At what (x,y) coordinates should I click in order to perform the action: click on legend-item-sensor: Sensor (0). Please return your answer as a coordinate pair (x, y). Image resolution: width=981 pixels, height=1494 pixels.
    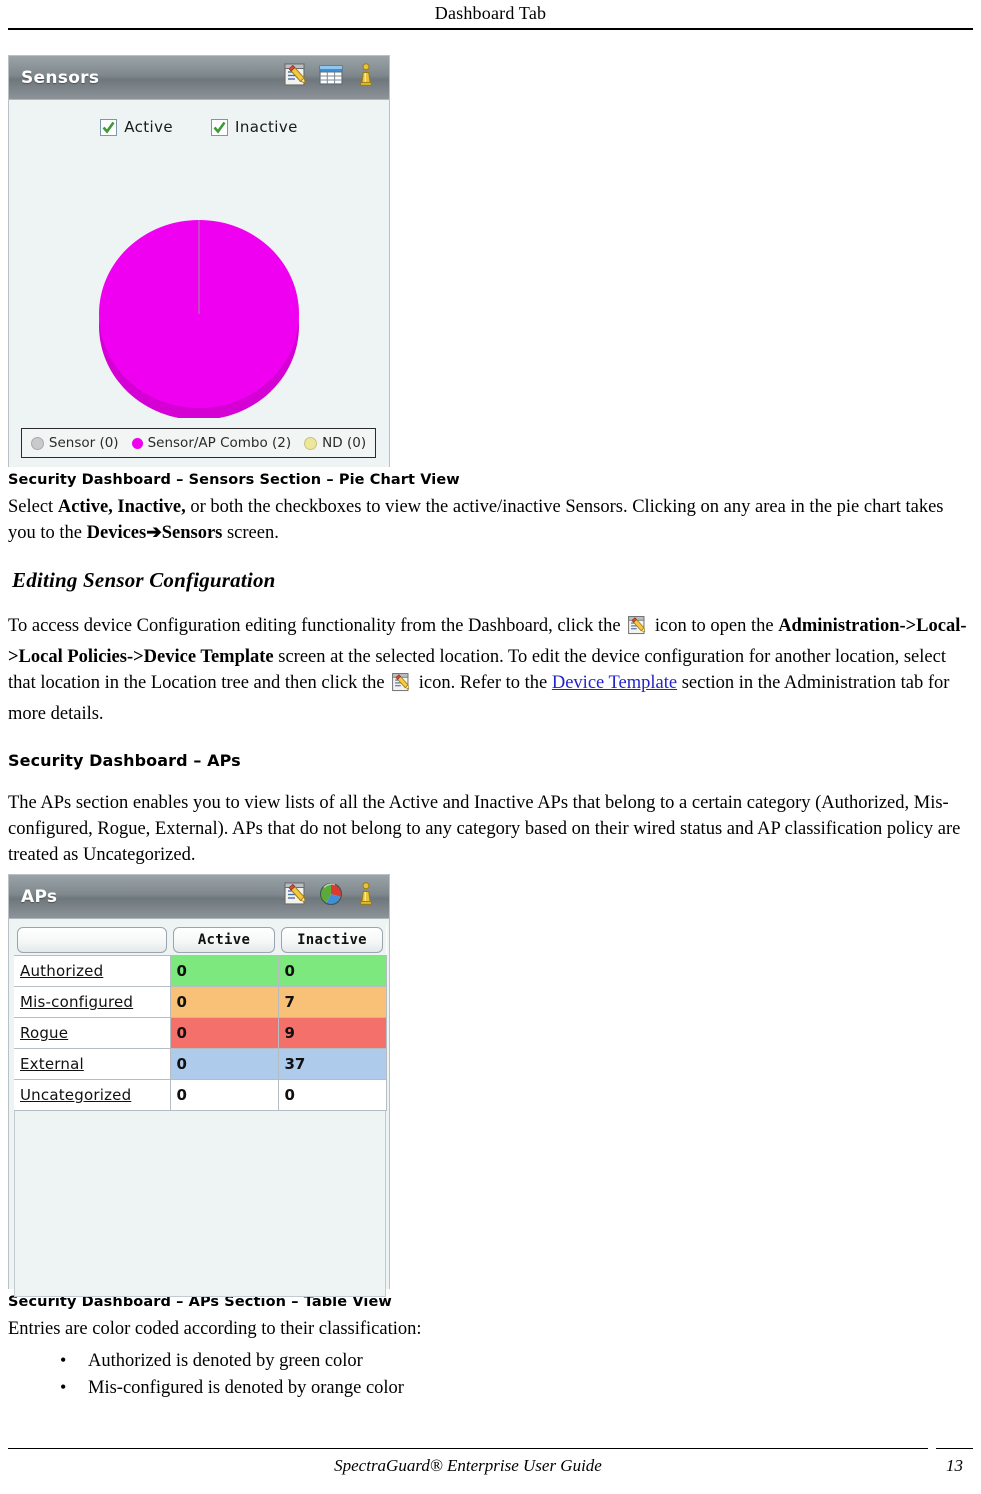
    Looking at the image, I should click on (74, 443).